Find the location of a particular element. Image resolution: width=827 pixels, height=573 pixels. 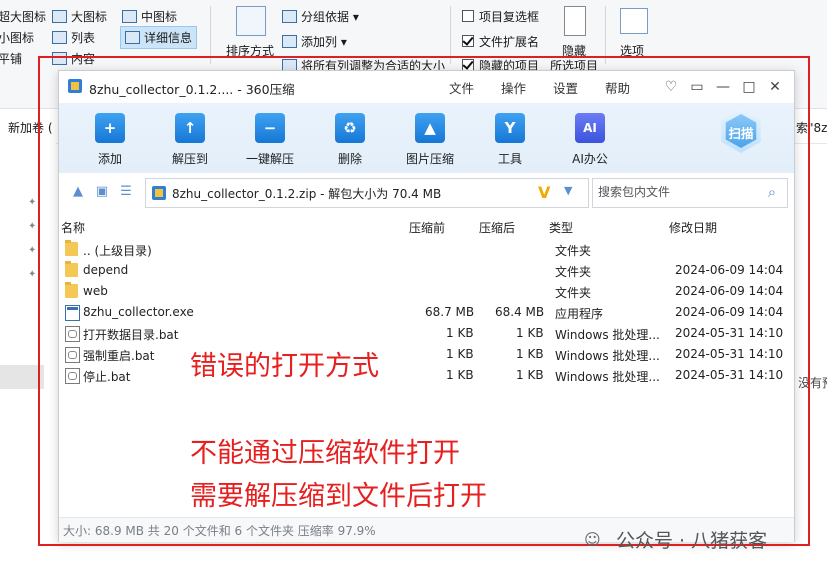

layout-tiles-label: 平铺 is located at coordinates (11, 59).